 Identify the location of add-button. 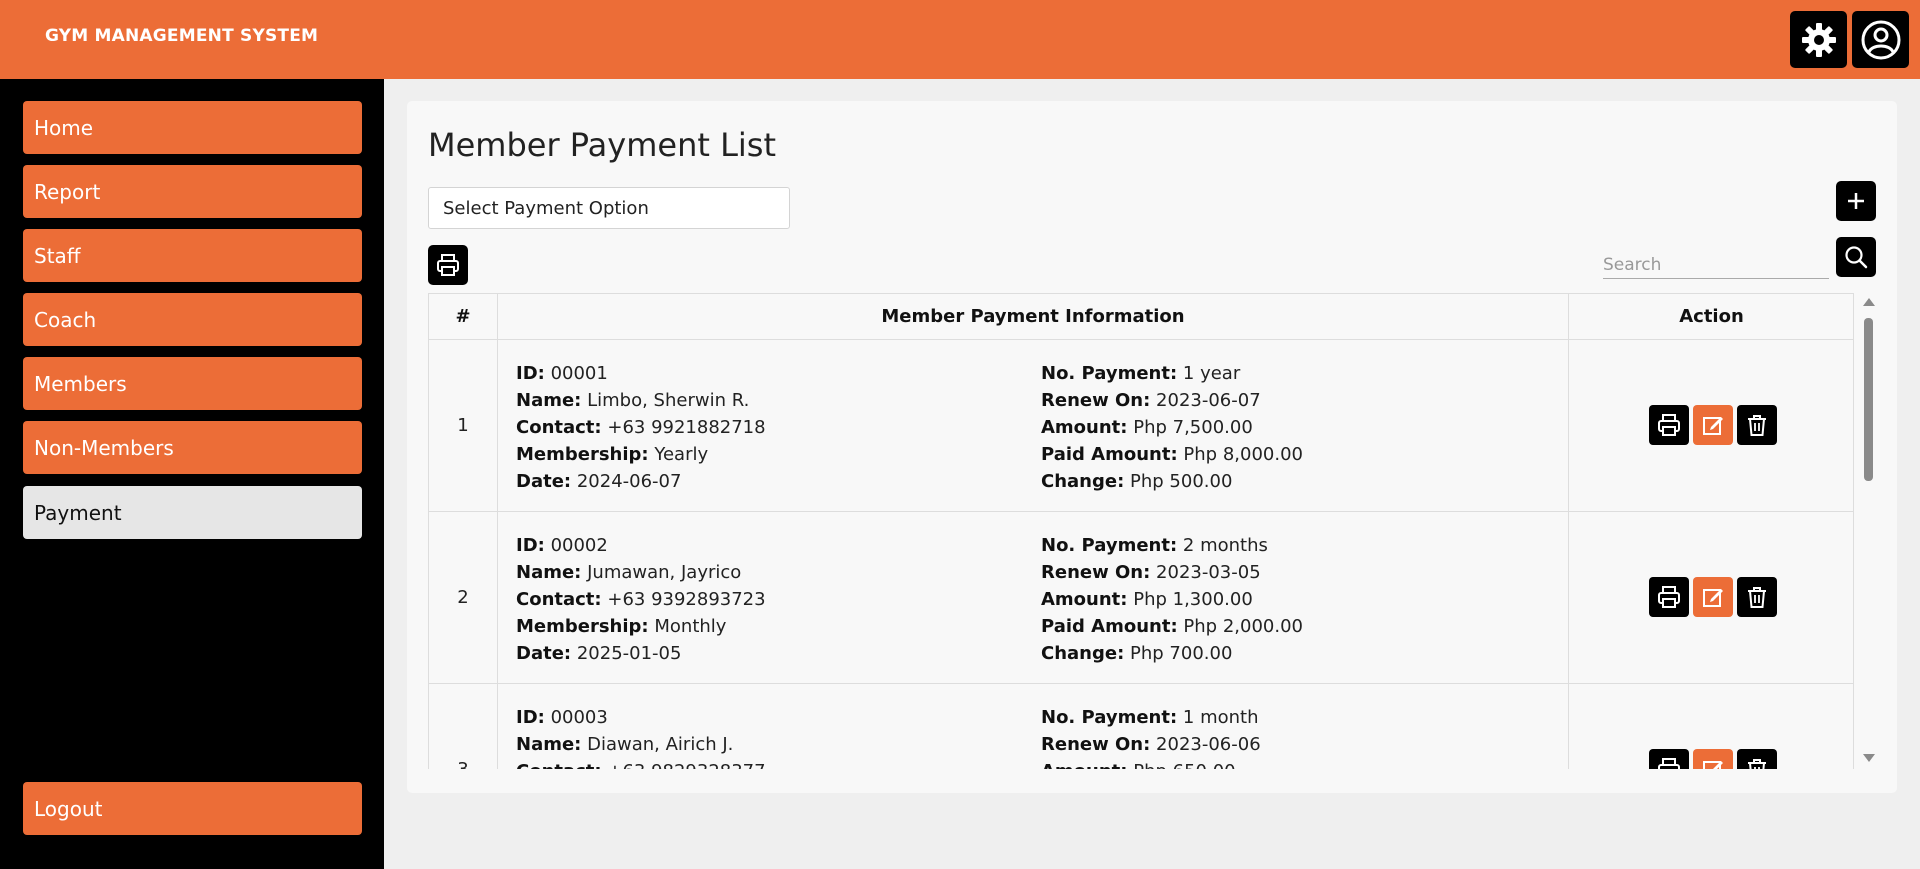
(1856, 201).